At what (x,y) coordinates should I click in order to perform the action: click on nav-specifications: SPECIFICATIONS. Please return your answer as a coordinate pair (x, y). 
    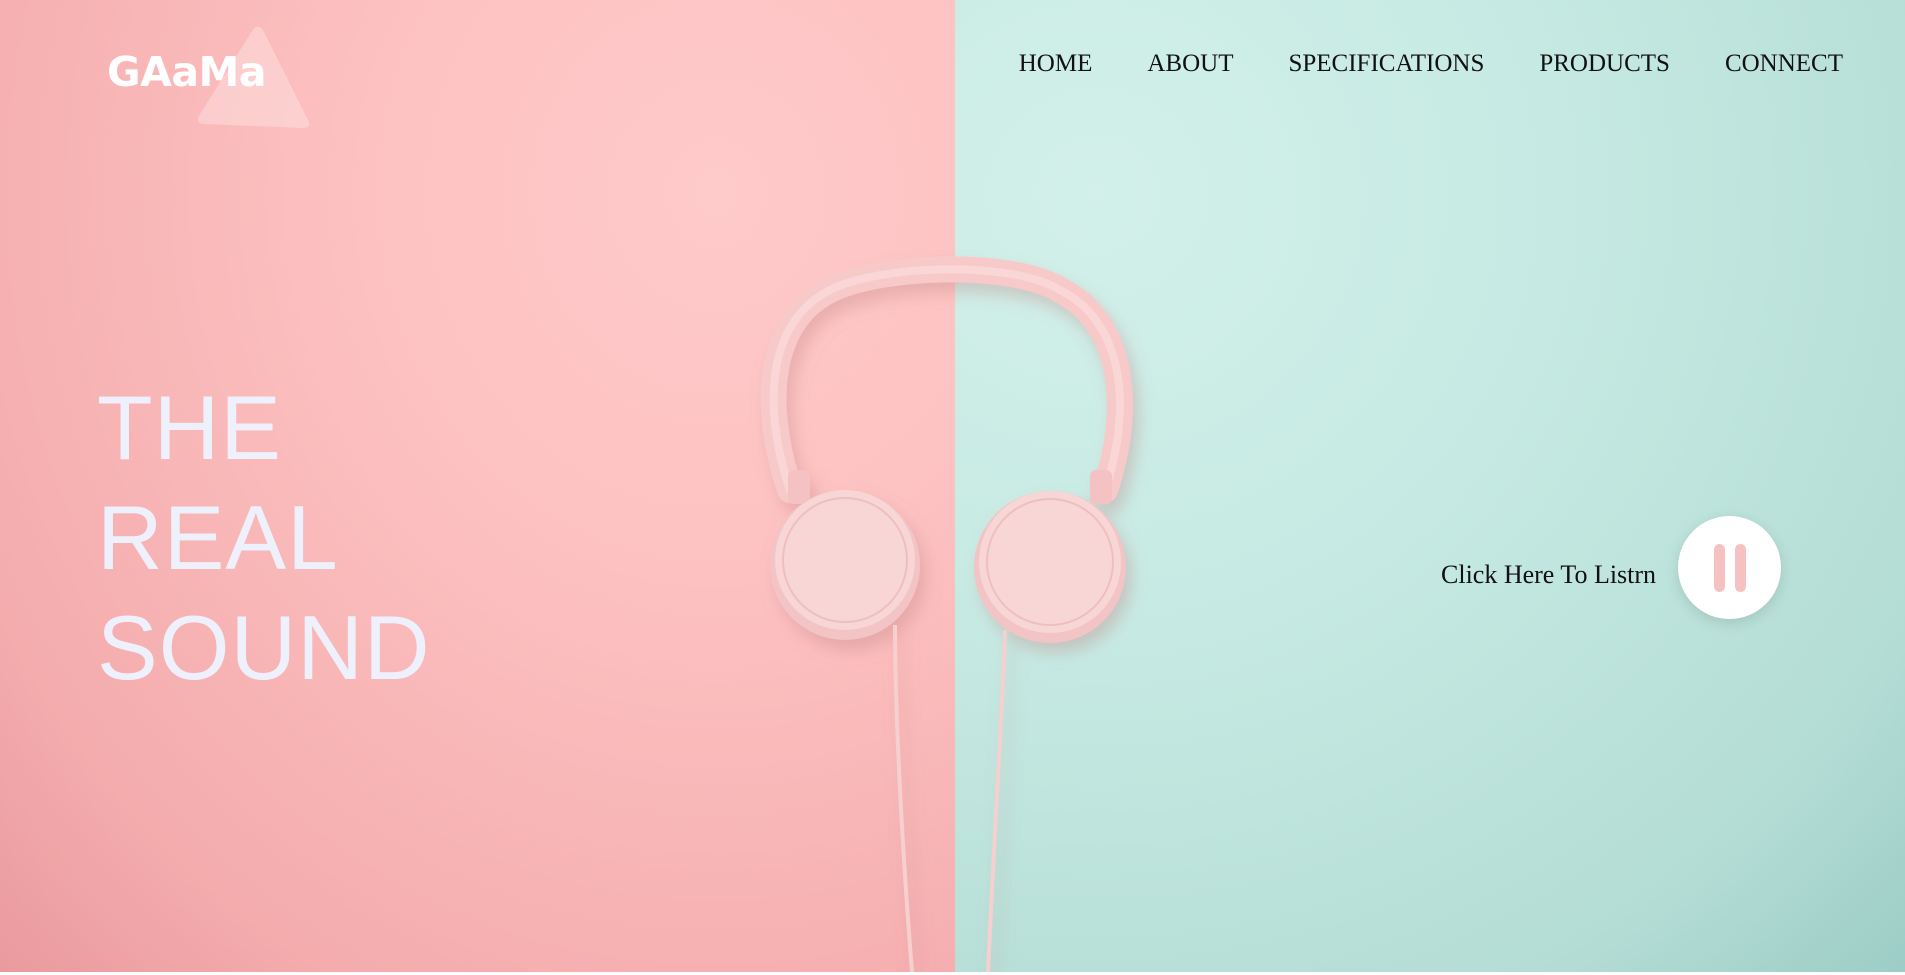
    Looking at the image, I should click on (1386, 64).